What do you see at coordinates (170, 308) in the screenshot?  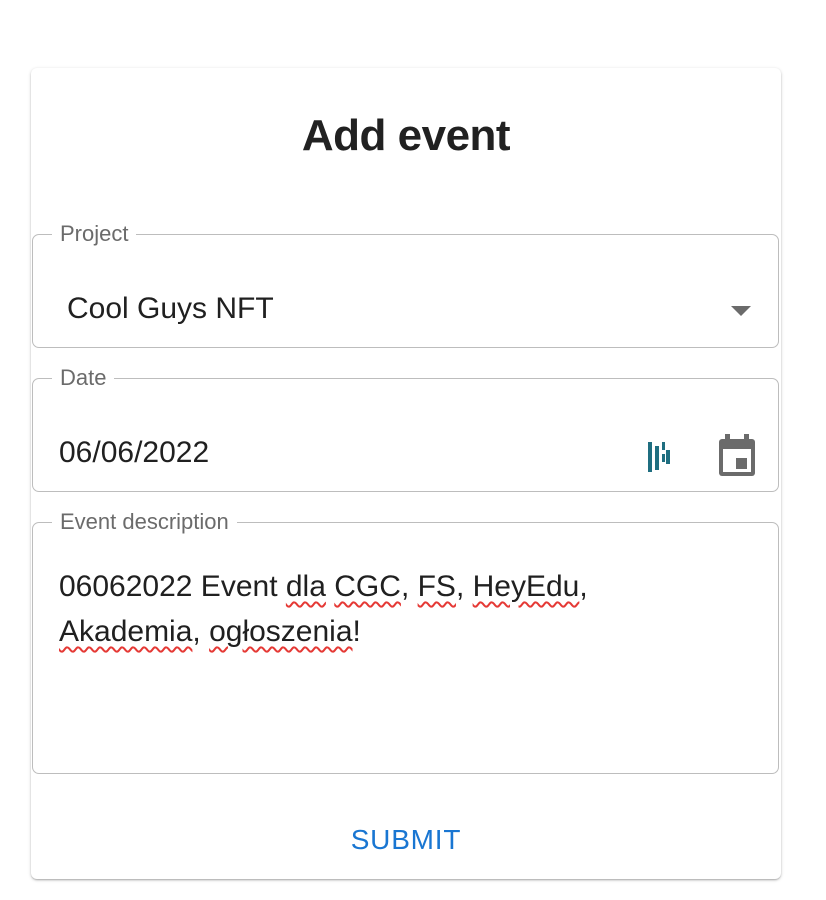 I see `project-value: Cool Guys NFT` at bounding box center [170, 308].